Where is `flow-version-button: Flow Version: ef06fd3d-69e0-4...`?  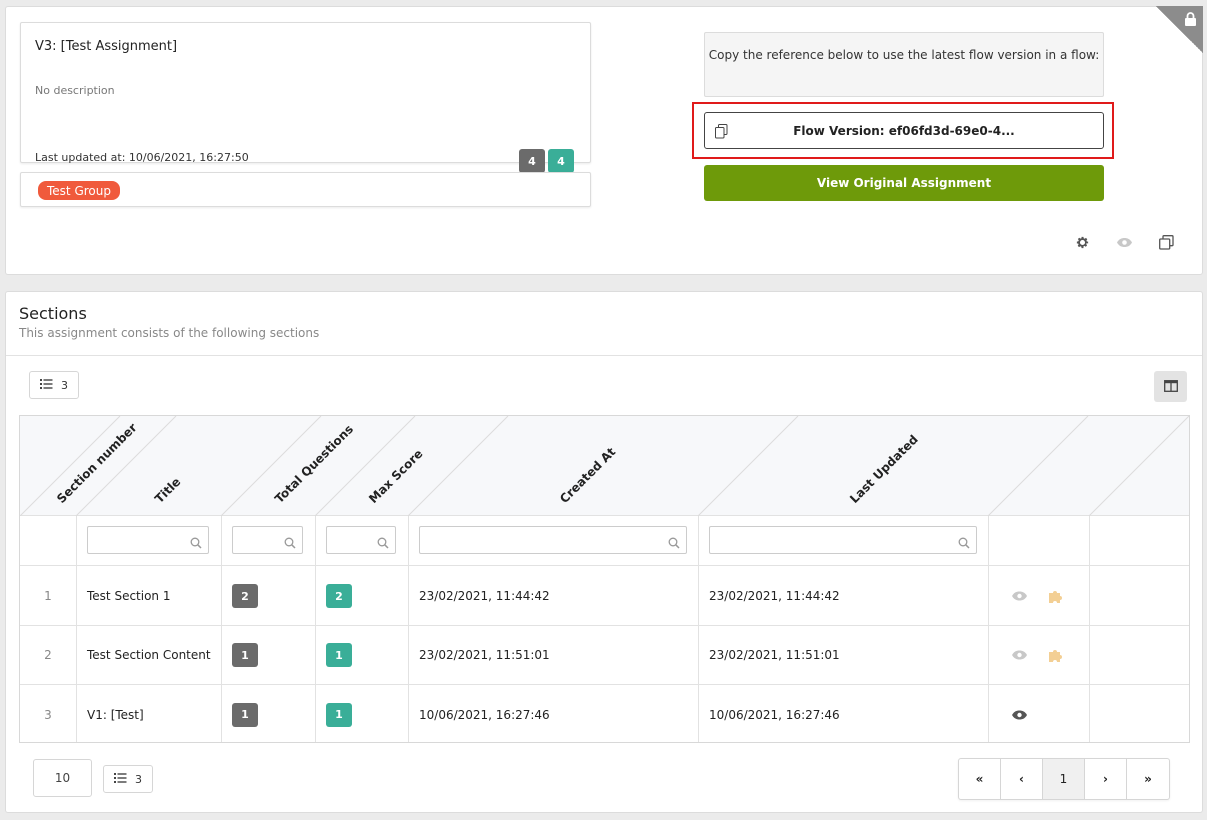
flow-version-button: Flow Version: ef06fd3d-69e0-4... is located at coordinates (904, 130).